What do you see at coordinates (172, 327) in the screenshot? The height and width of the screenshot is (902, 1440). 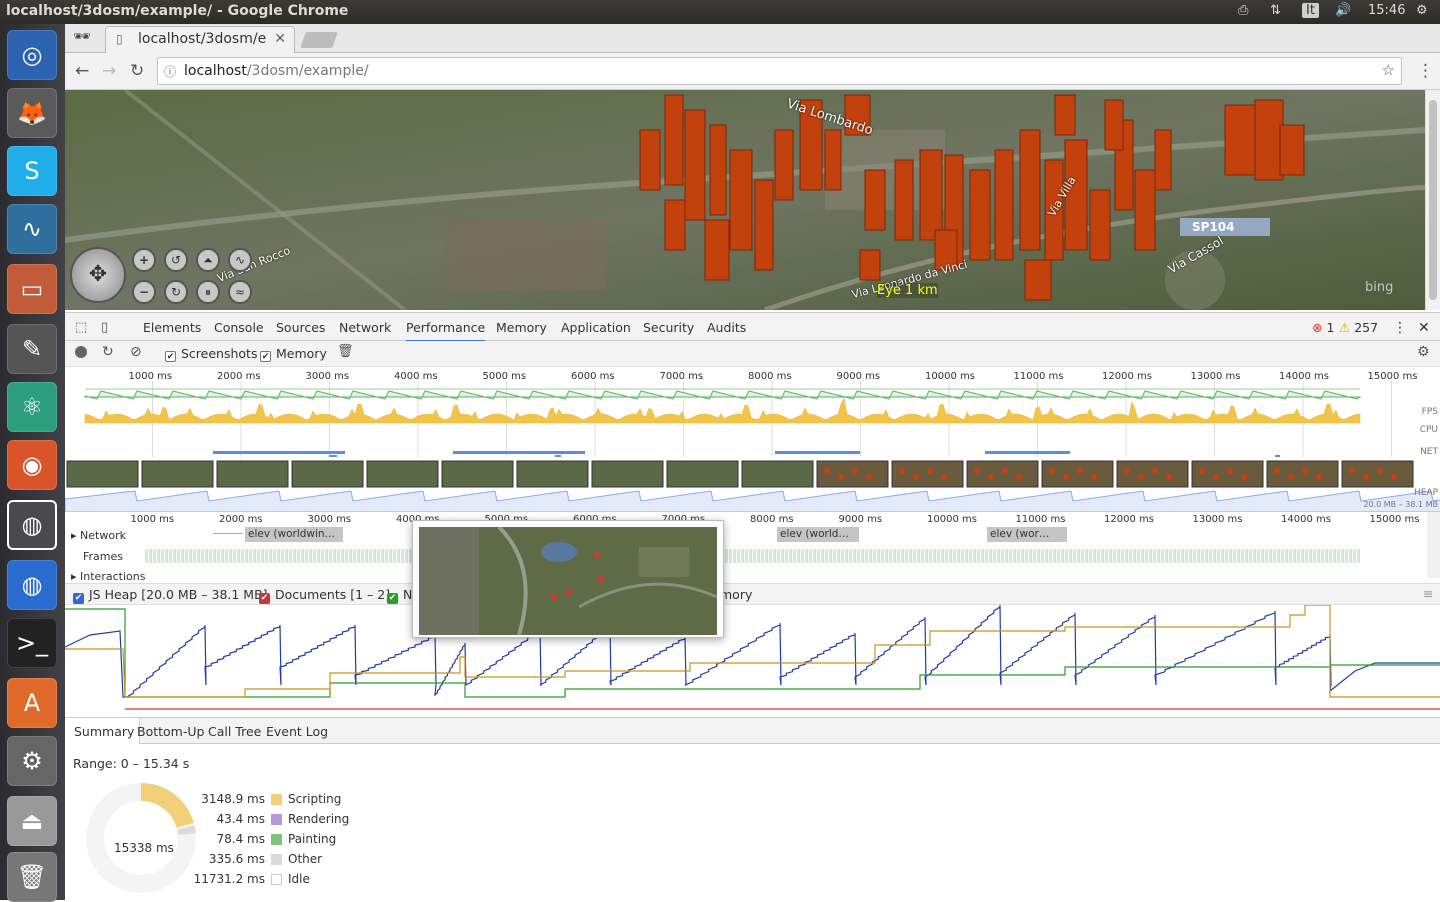 I see `tab-elements: Elements` at bounding box center [172, 327].